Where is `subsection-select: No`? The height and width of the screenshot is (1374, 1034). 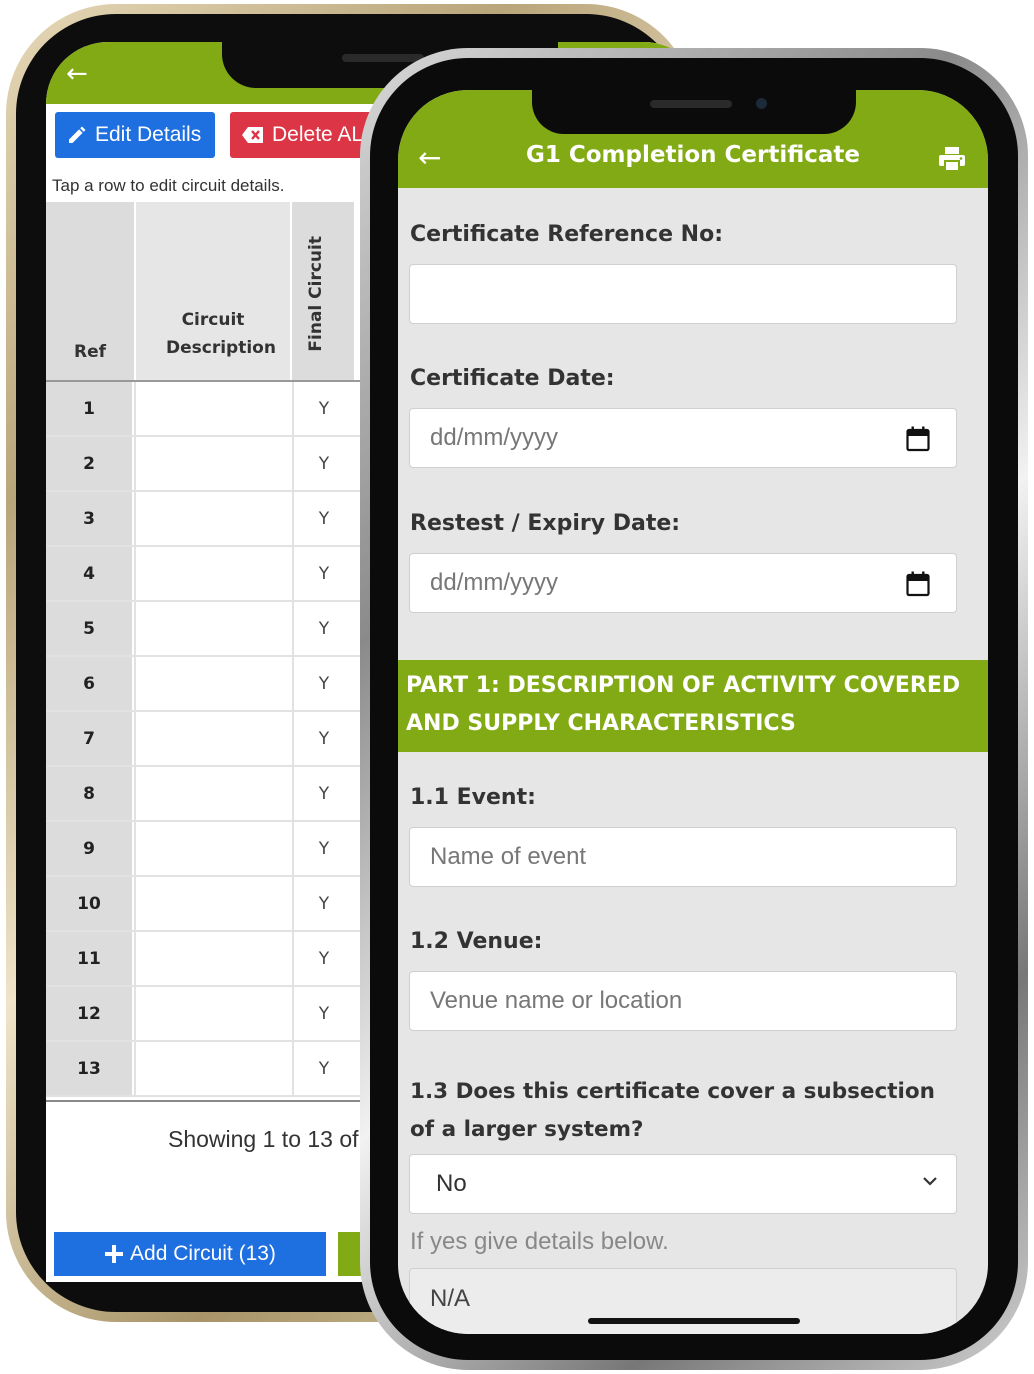 subsection-select: No is located at coordinates (683, 1184).